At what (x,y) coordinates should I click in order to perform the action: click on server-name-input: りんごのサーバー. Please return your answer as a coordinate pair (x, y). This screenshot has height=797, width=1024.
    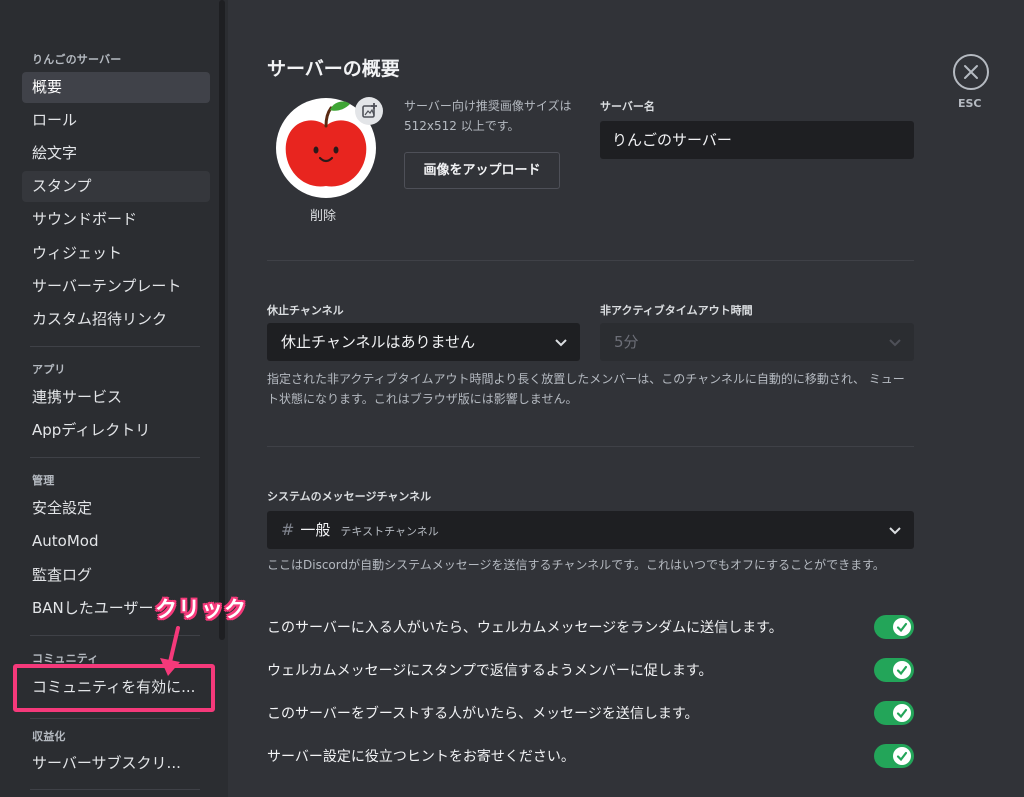
    Looking at the image, I should click on (757, 140).